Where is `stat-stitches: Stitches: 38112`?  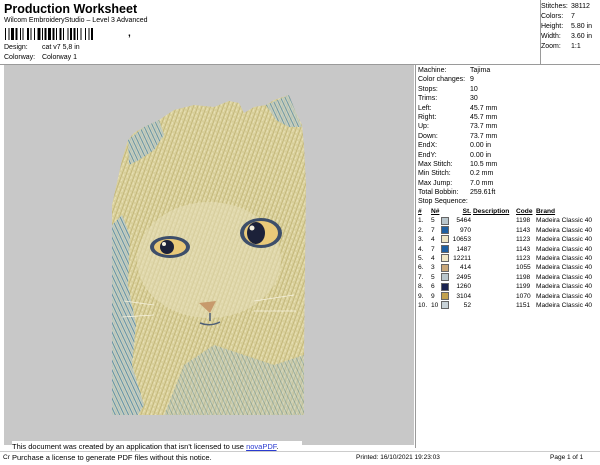 stat-stitches: Stitches: 38112 is located at coordinates (565, 6).